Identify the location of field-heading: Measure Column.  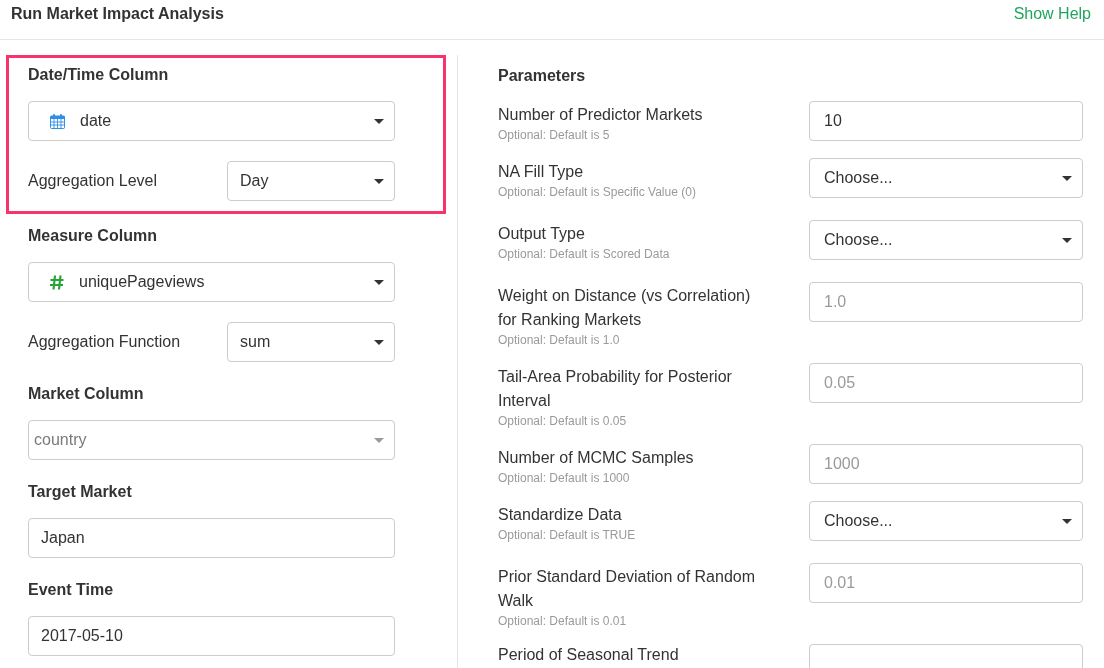
(93, 236).